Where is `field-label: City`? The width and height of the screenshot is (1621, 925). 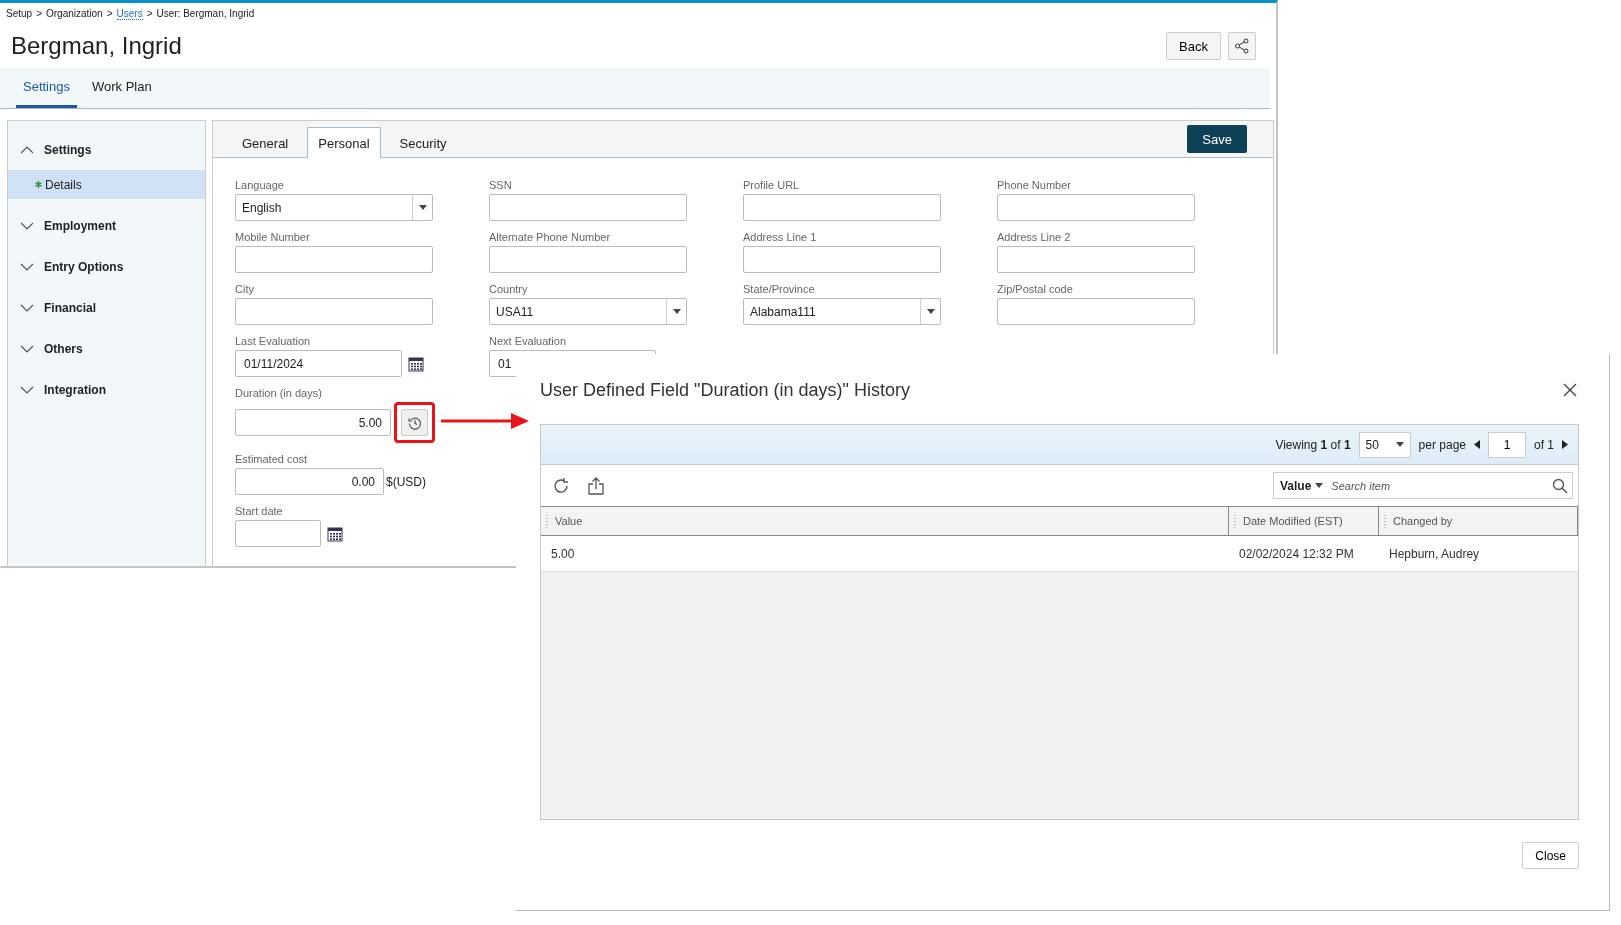
field-label: City is located at coordinates (245, 289).